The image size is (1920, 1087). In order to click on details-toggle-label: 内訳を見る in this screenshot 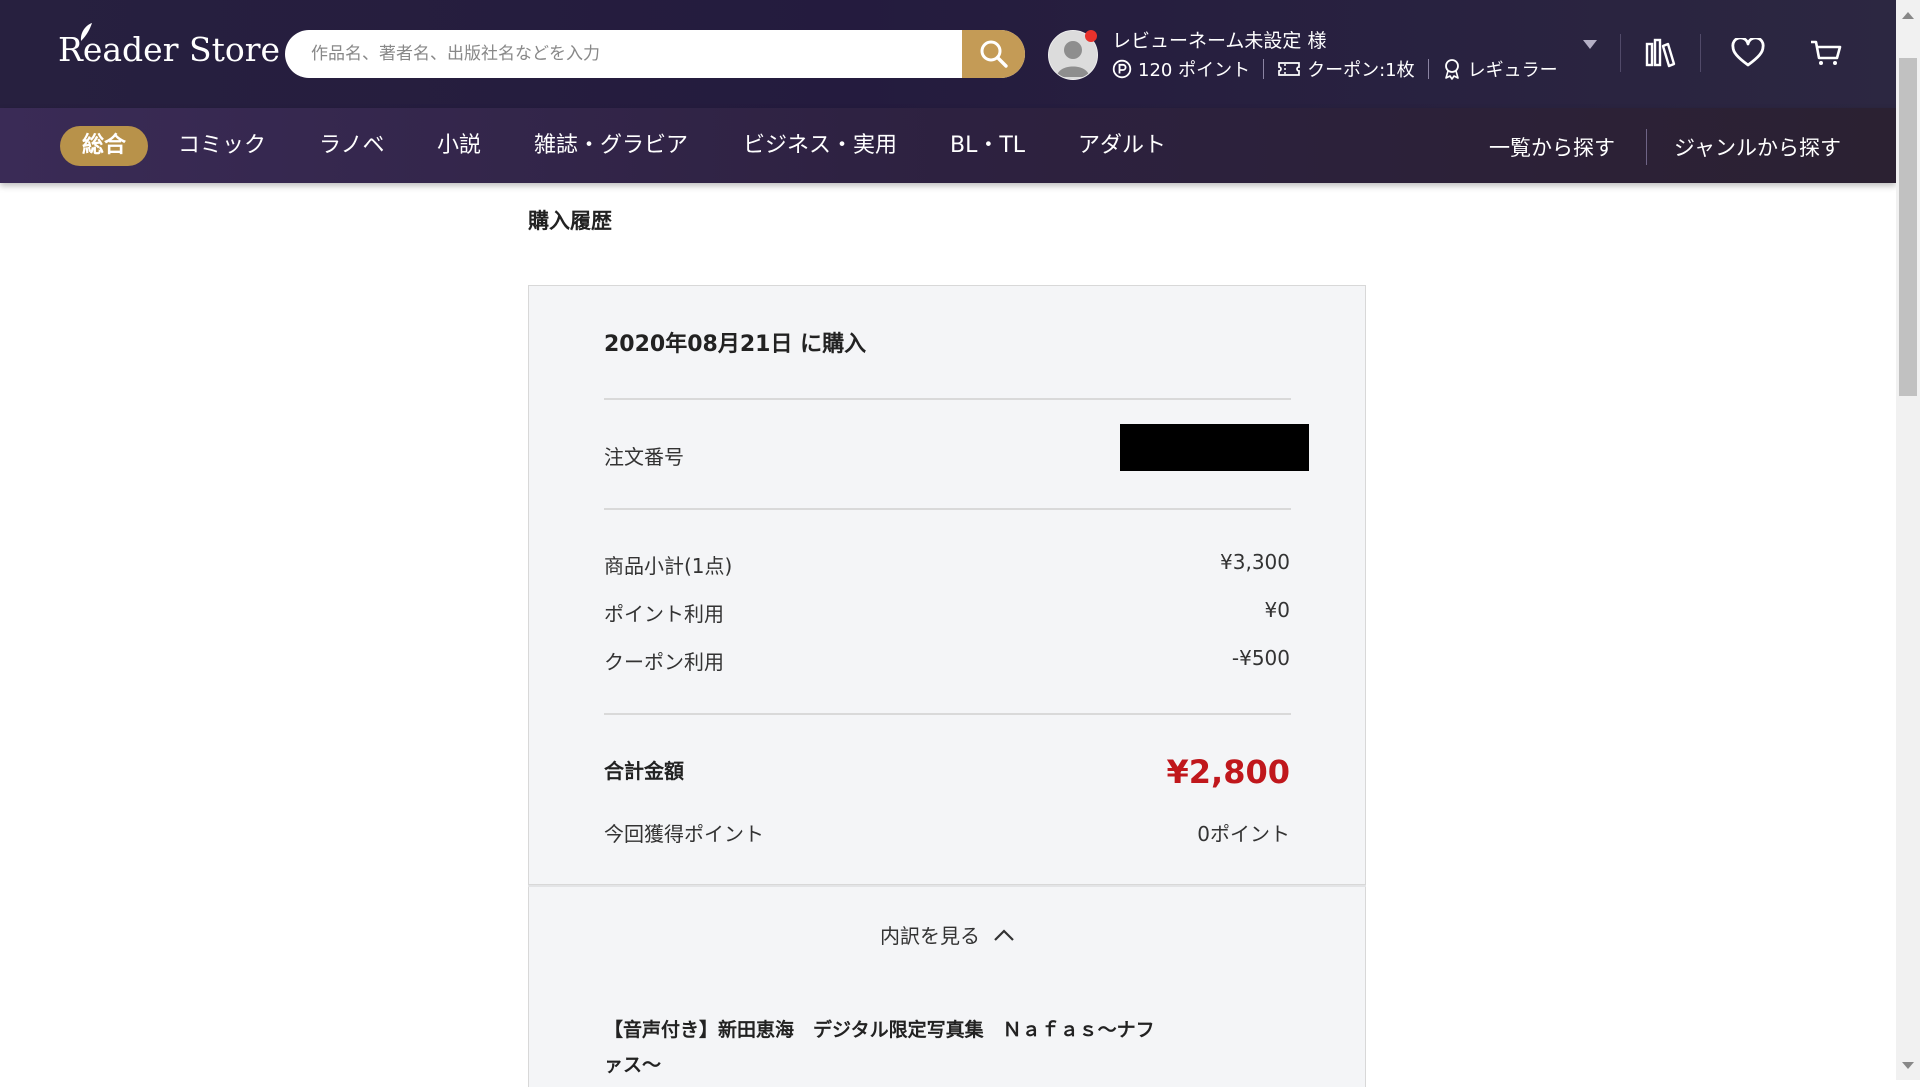, I will do `click(930, 936)`.